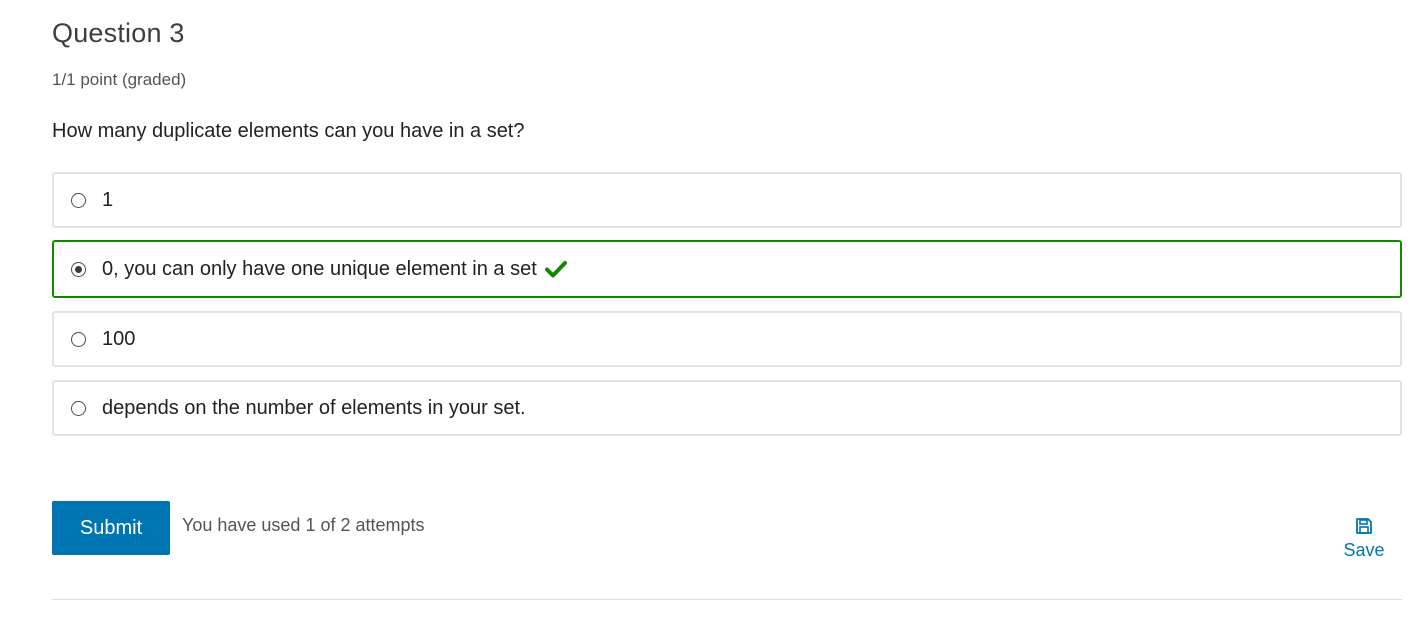 The width and height of the screenshot is (1425, 618). Describe the element at coordinates (1364, 550) in the screenshot. I see `save-label: Save` at that location.